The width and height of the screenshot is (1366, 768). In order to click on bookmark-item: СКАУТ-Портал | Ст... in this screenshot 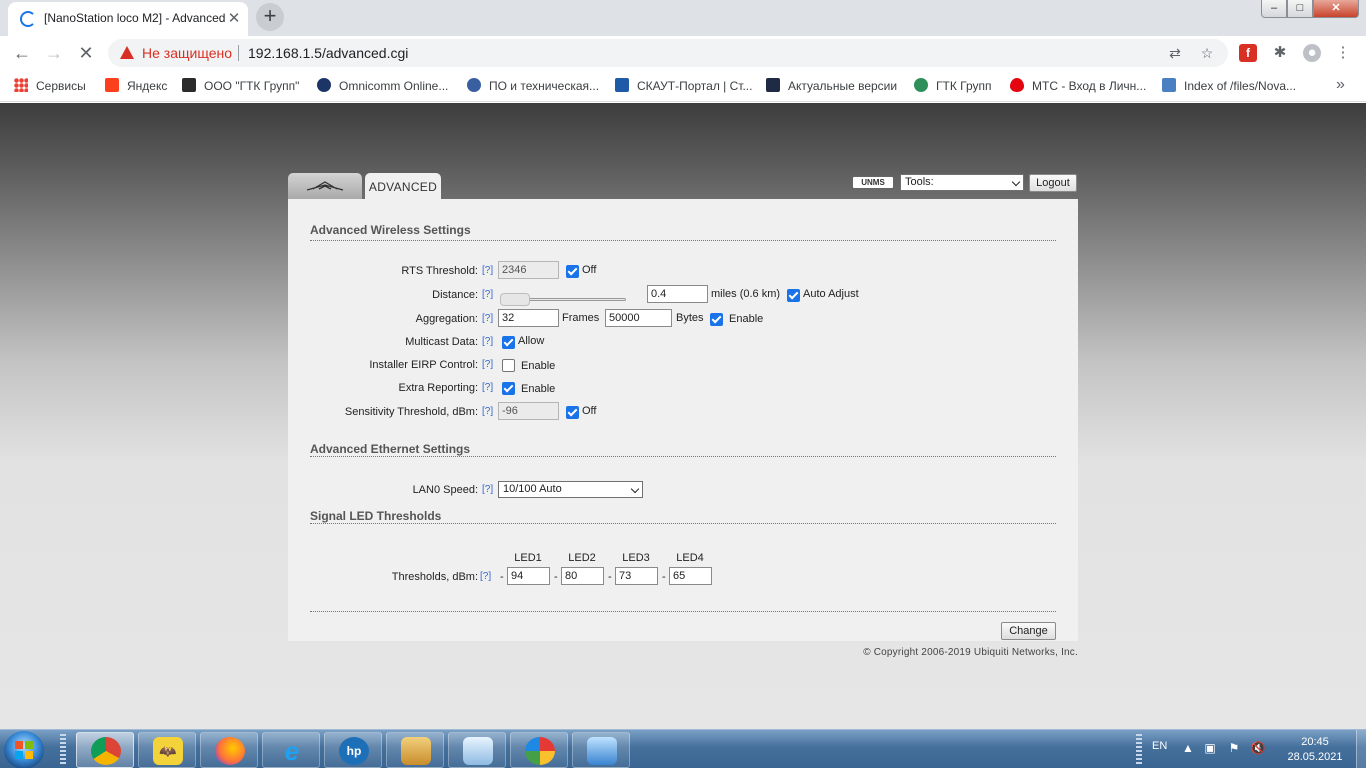, I will do `click(683, 86)`.